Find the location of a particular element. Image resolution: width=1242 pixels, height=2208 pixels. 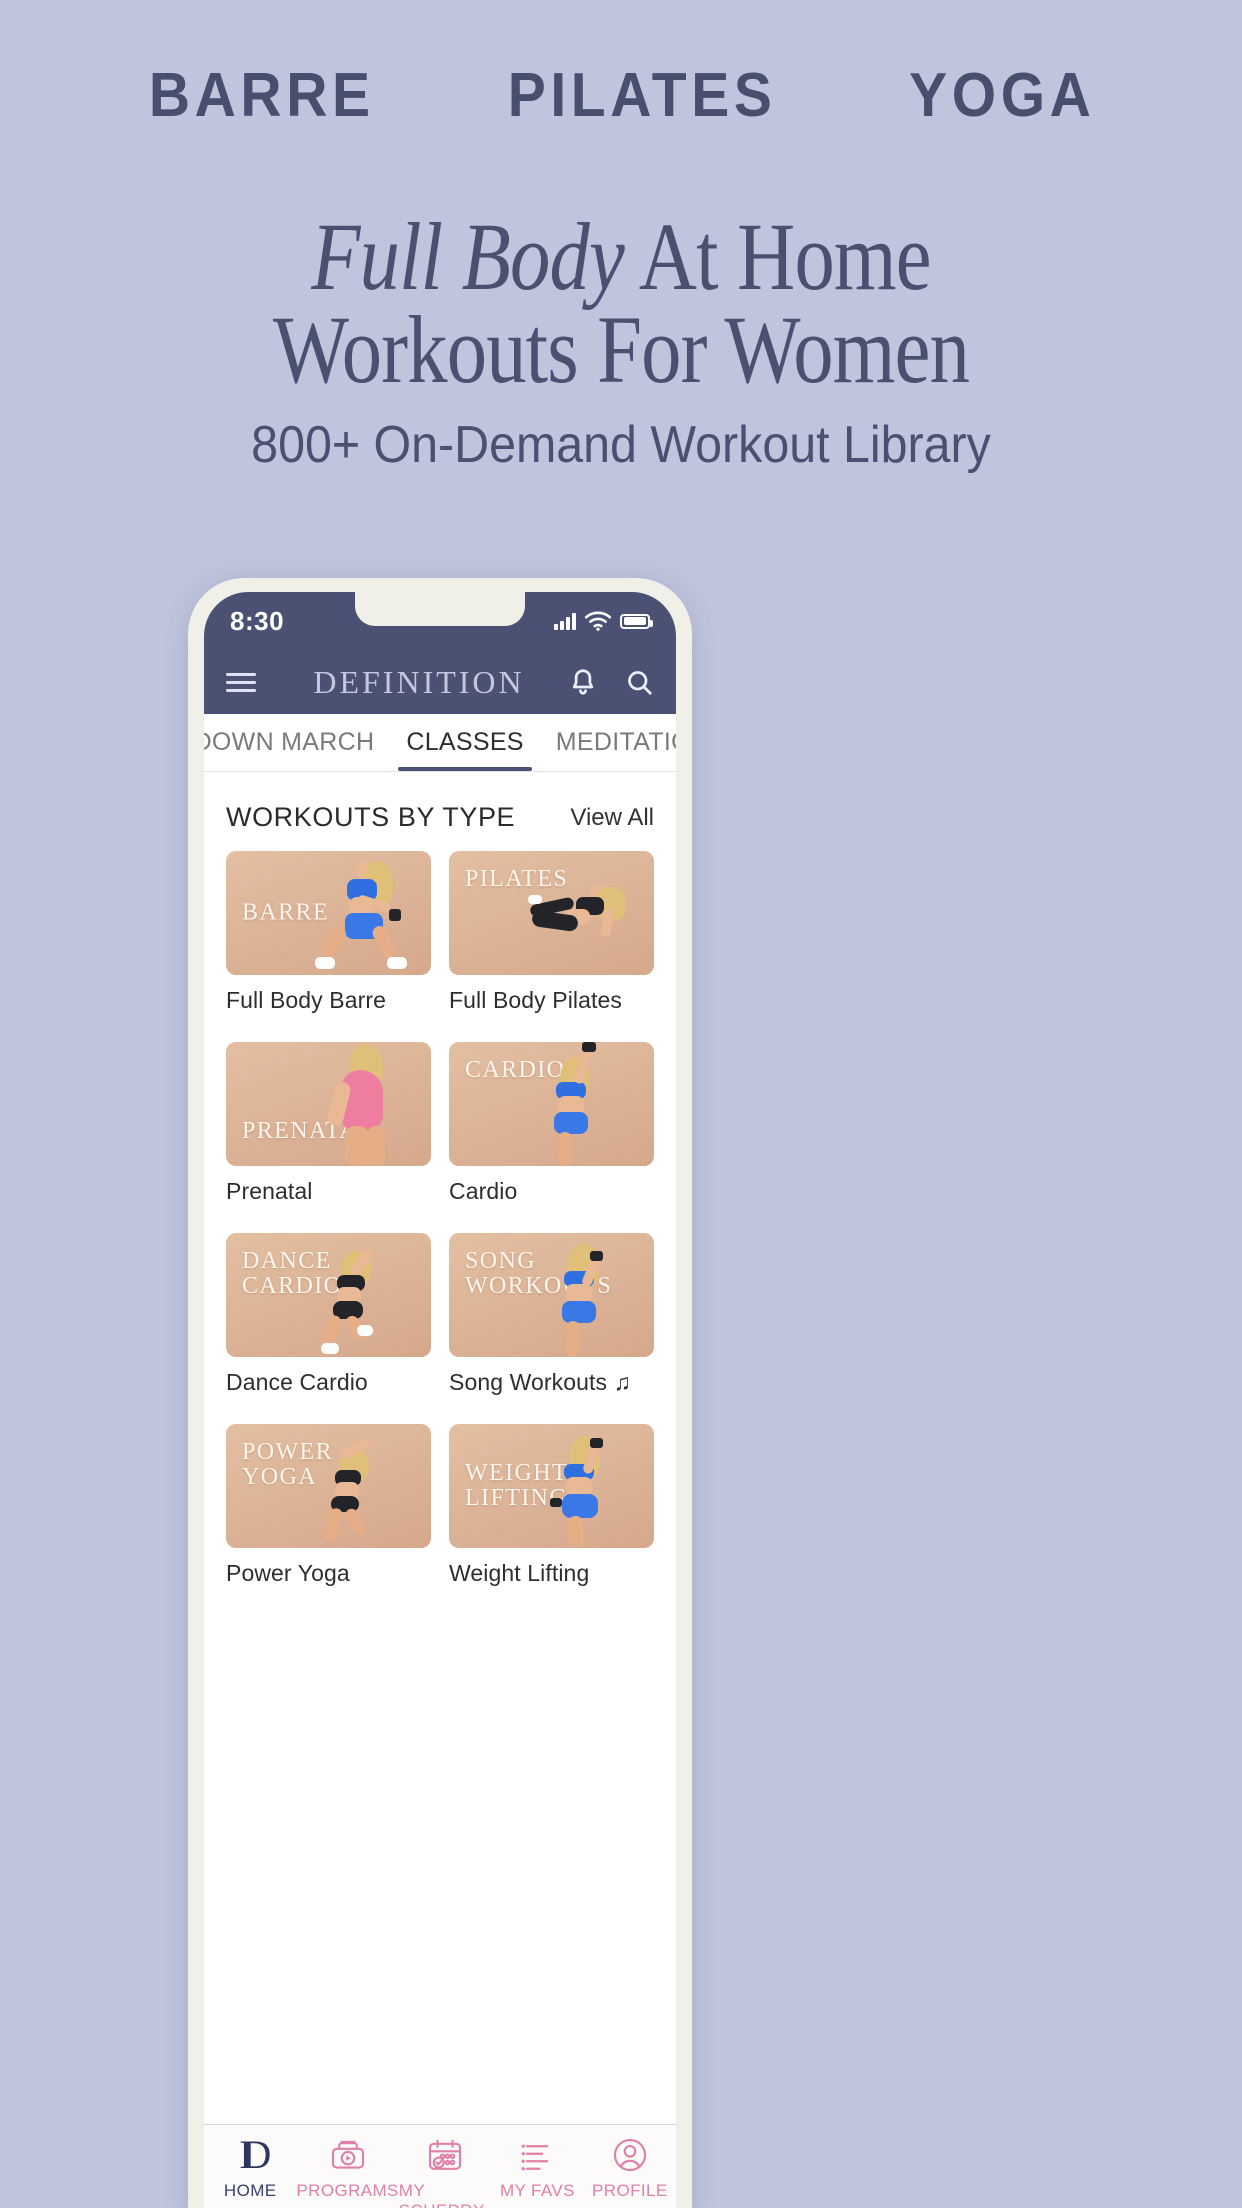

cellular-bars-icon is located at coordinates (565, 621).